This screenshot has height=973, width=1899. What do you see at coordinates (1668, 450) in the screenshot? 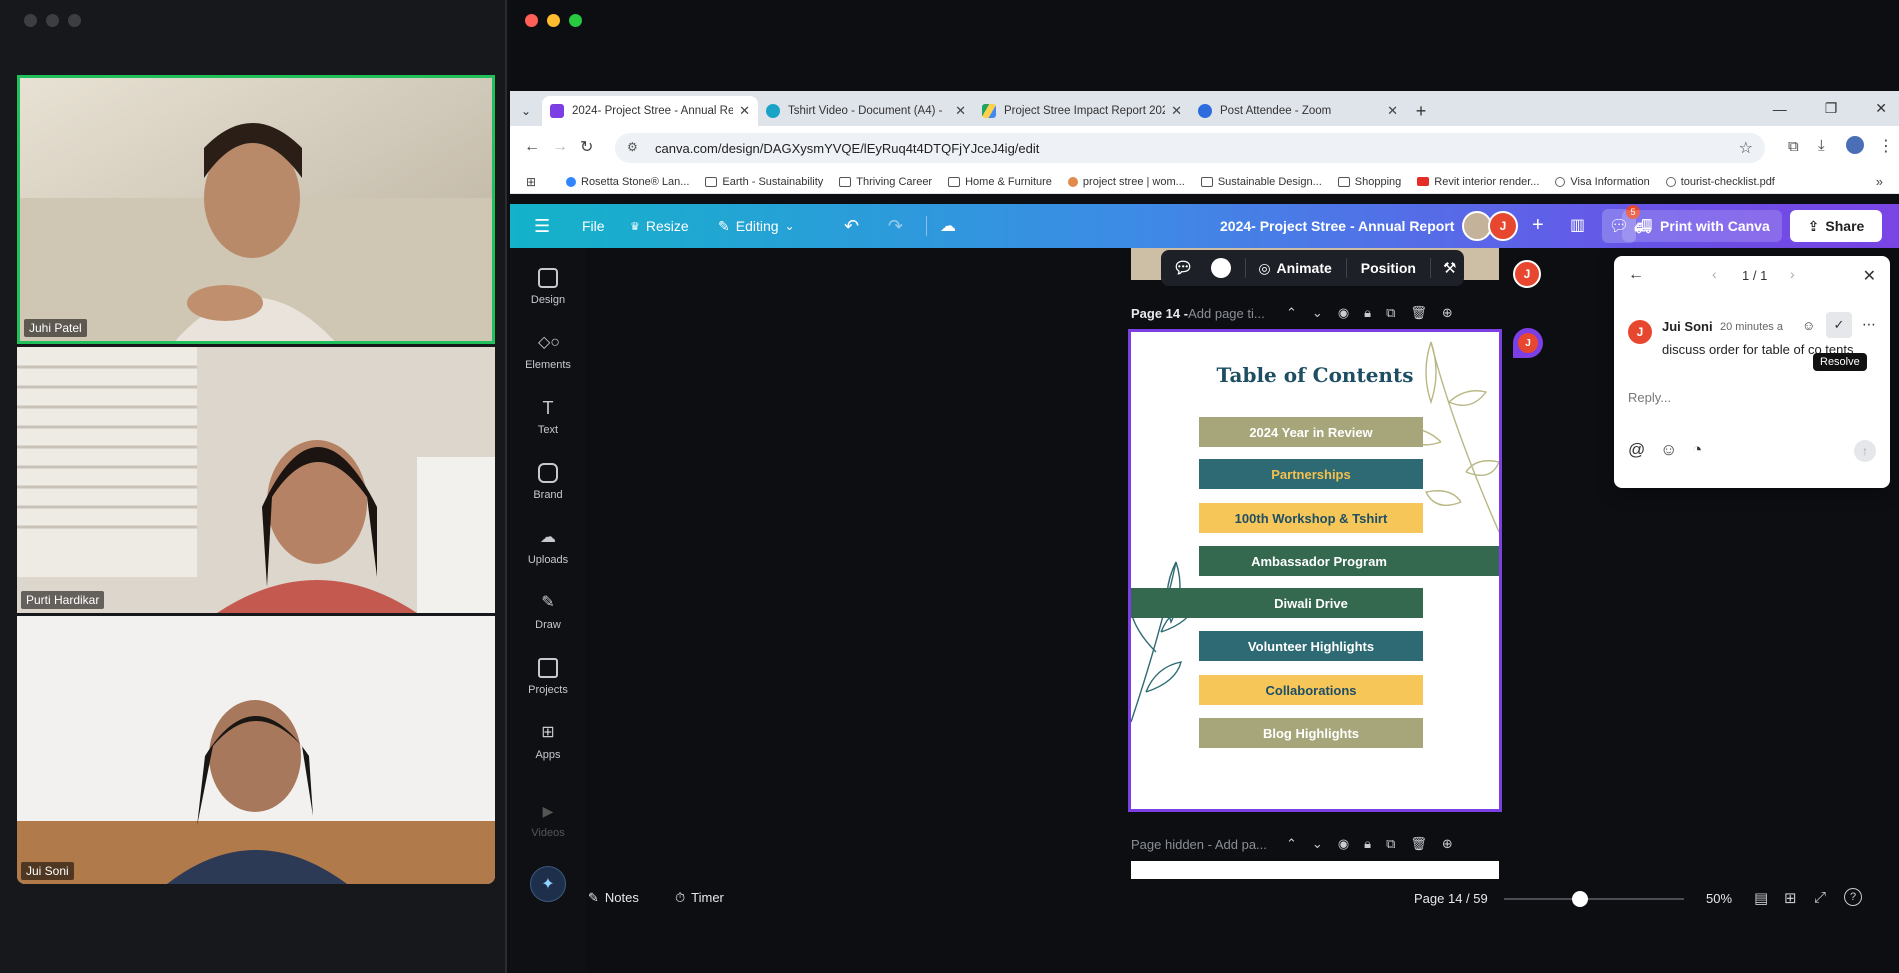
I see `emoji-icon: ☺` at bounding box center [1668, 450].